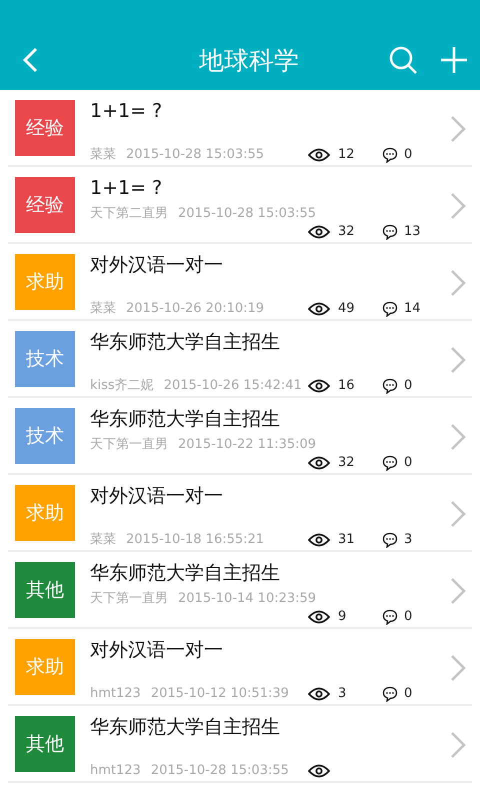 The height and width of the screenshot is (800, 480). I want to click on view-count: 9, so click(343, 617).